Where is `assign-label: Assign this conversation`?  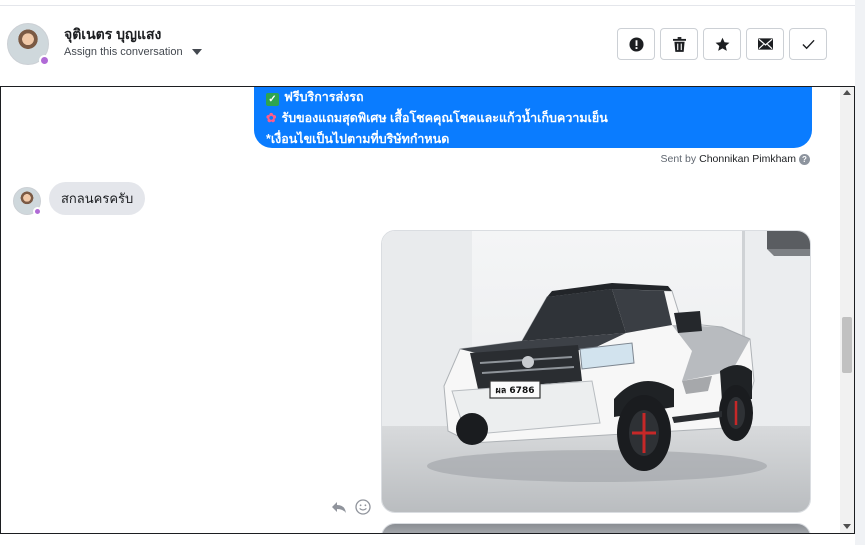 assign-label: Assign this conversation is located at coordinates (123, 52).